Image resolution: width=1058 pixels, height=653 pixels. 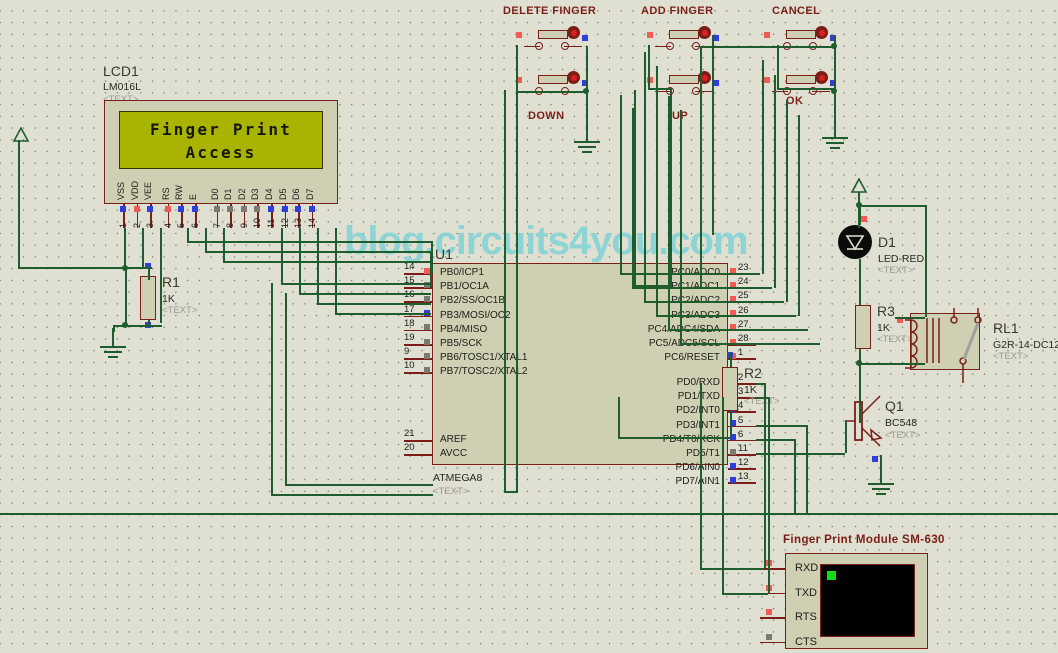 I want to click on lcd-line-2: Access, so click(x=221, y=152).